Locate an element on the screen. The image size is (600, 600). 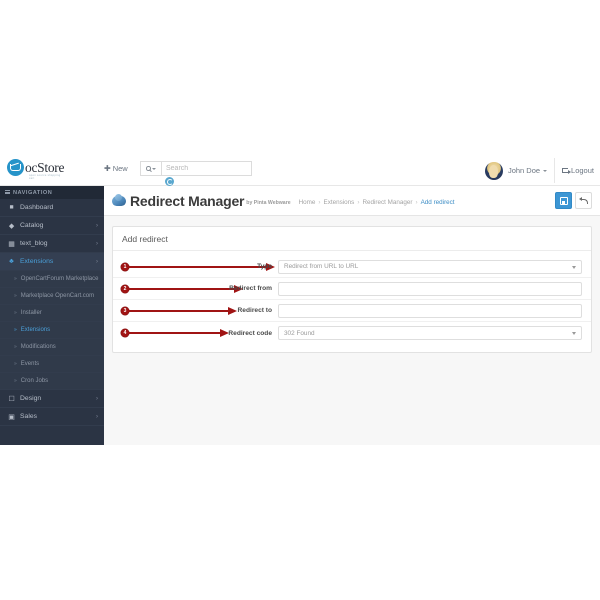
back-button is located at coordinates (583, 200).